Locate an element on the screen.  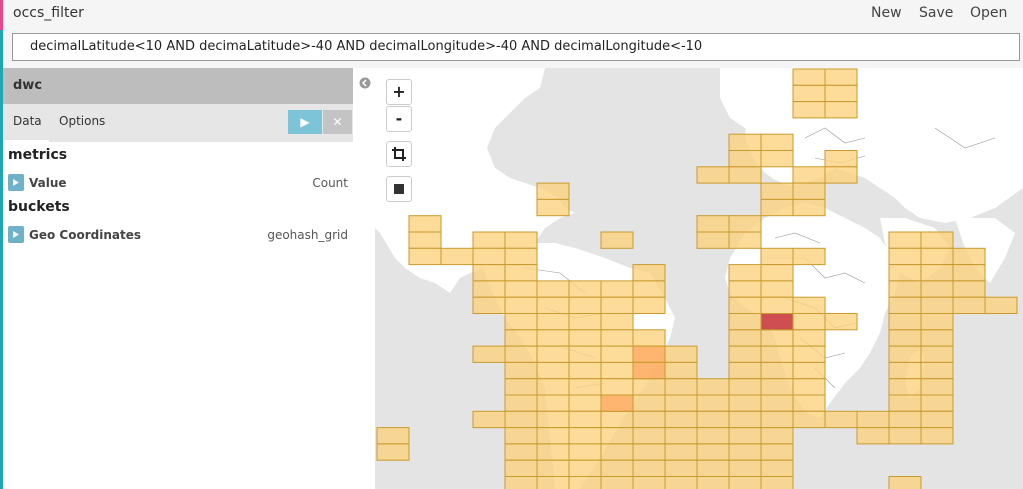
geohash-cell-medium is located at coordinates (649, 354).